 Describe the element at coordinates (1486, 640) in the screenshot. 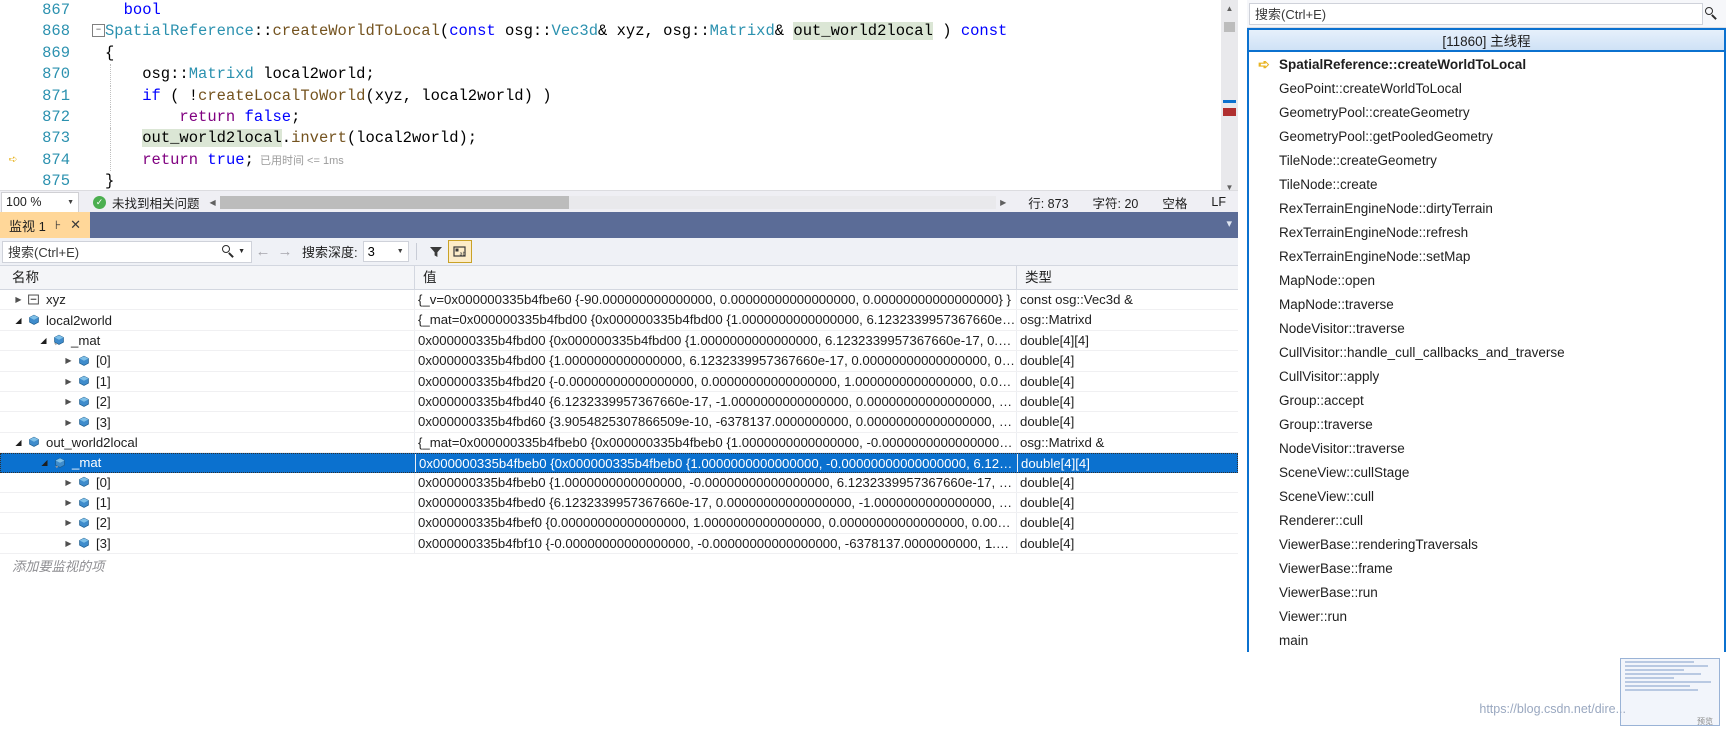

I see `call-stack-frame: main` at that location.